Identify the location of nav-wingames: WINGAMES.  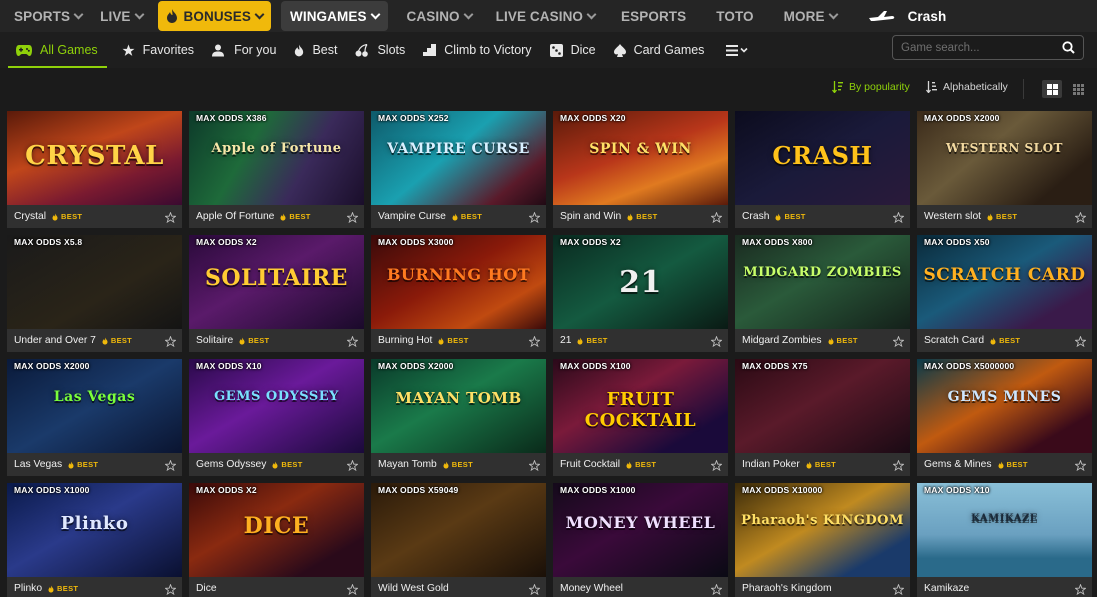
(334, 16).